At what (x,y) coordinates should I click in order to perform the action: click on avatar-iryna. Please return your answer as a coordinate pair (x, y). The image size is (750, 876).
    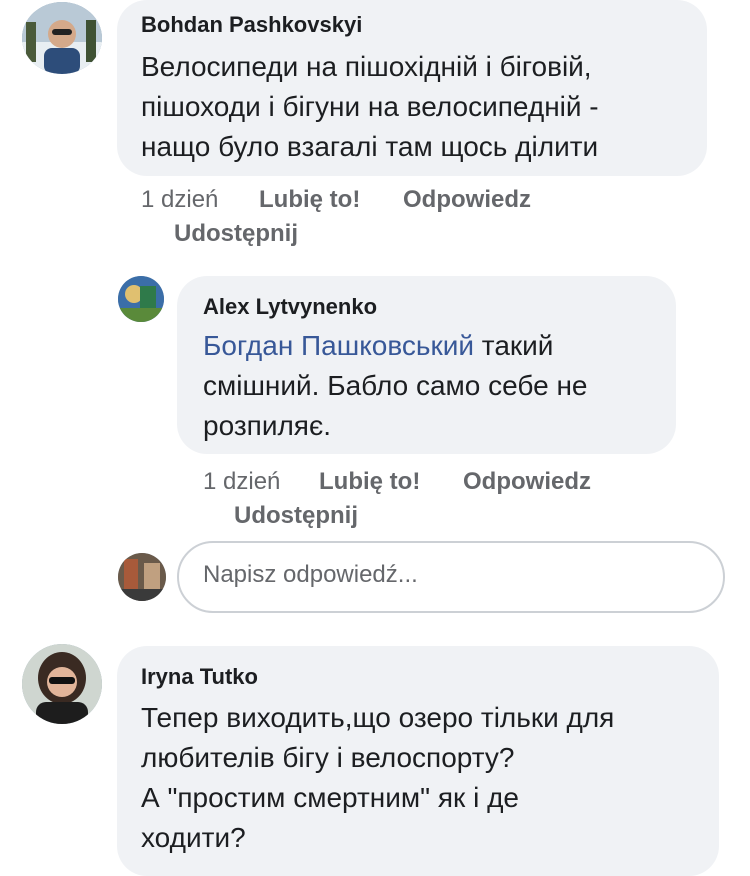
    Looking at the image, I should click on (62, 684).